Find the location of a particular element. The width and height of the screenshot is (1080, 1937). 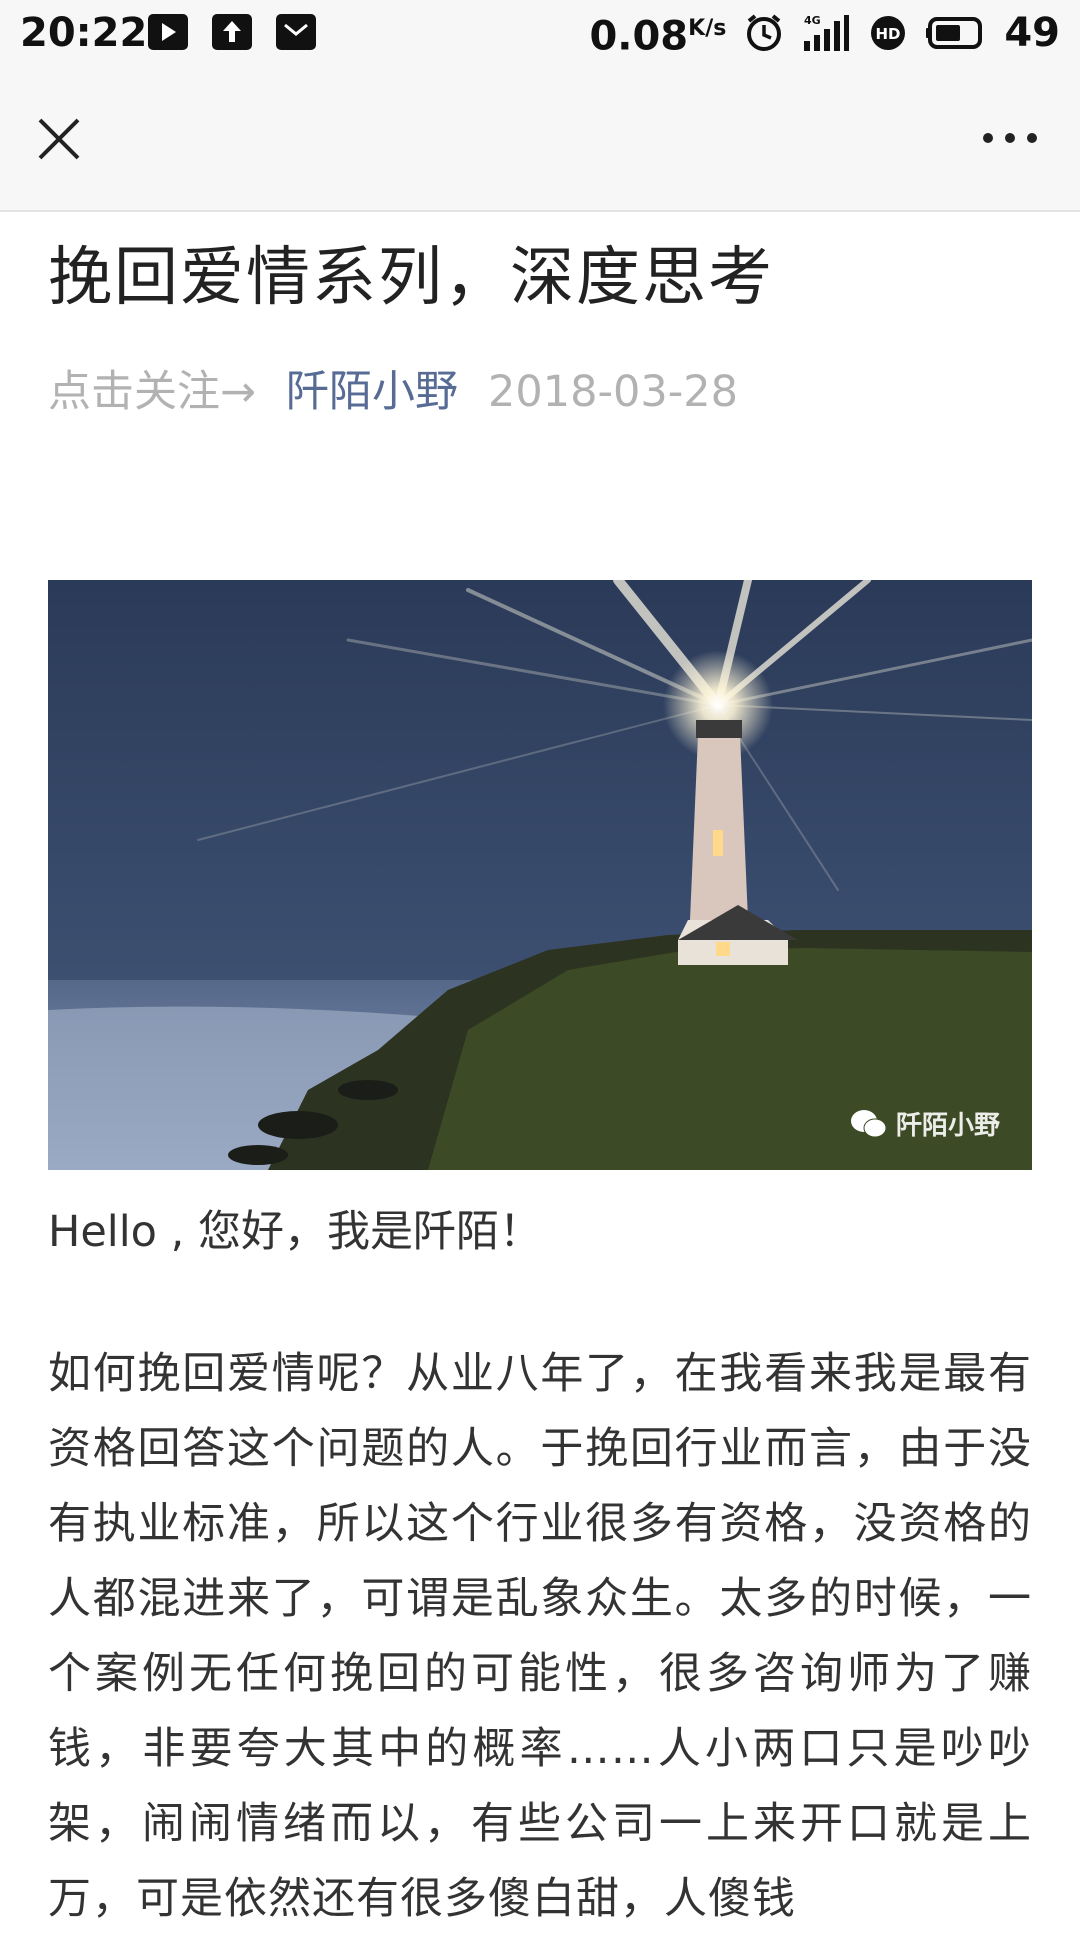

status-time: 20:22 is located at coordinates (84, 33).